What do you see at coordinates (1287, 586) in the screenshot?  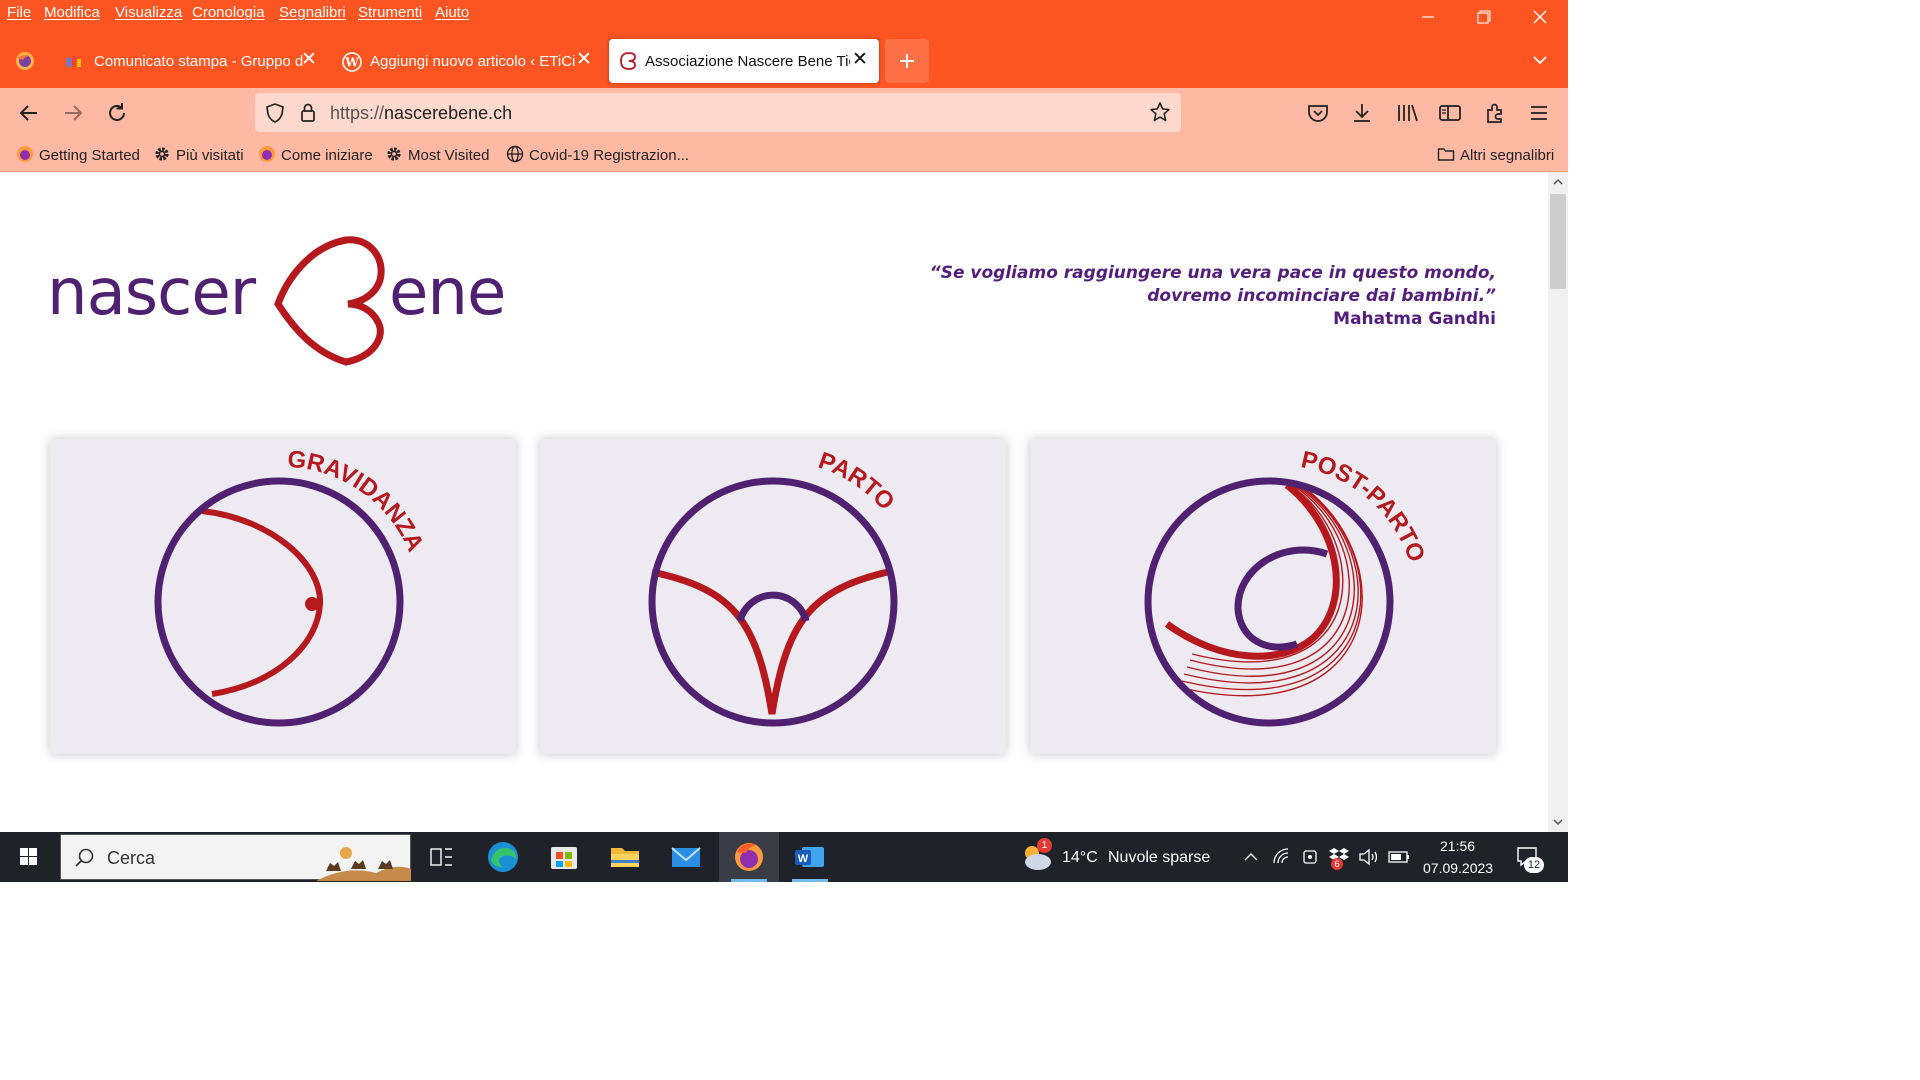 I see `post-parto-icon: POST-PARTO` at bounding box center [1287, 586].